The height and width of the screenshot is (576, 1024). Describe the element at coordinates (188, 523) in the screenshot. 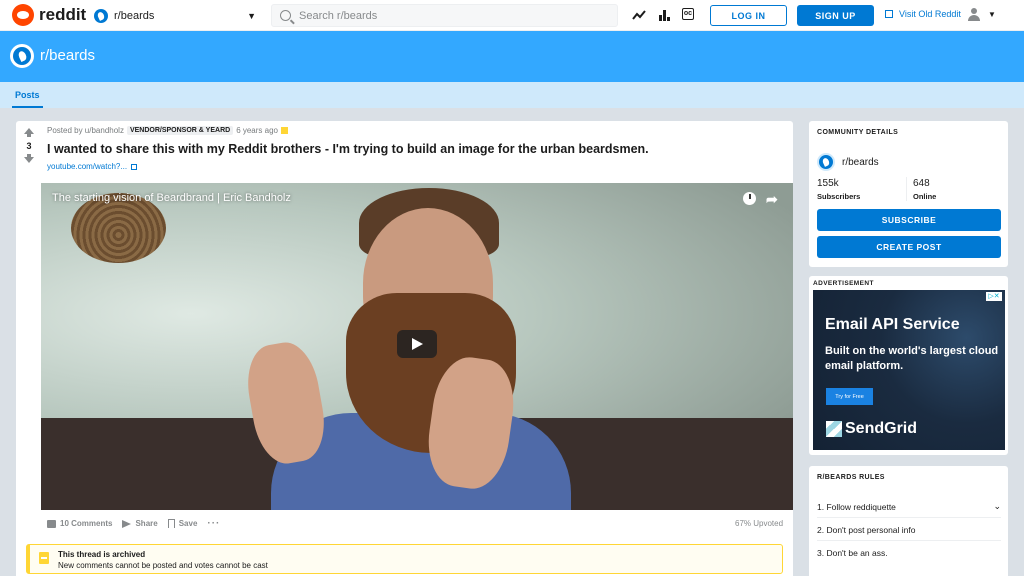

I see `save-label: Save` at that location.